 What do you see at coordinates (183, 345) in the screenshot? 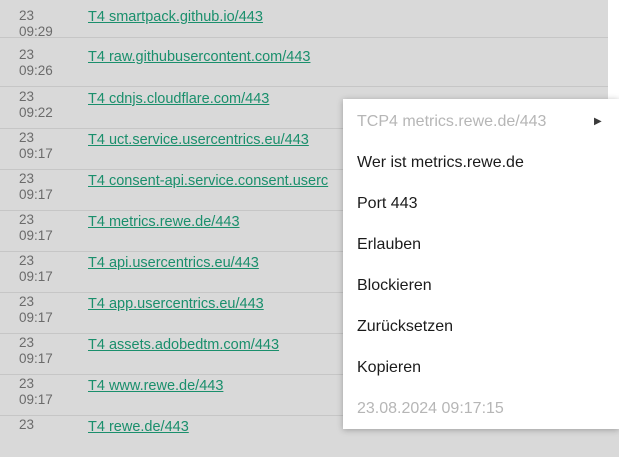
I see `row-link: T4 assets.adobedtm.com/443` at bounding box center [183, 345].